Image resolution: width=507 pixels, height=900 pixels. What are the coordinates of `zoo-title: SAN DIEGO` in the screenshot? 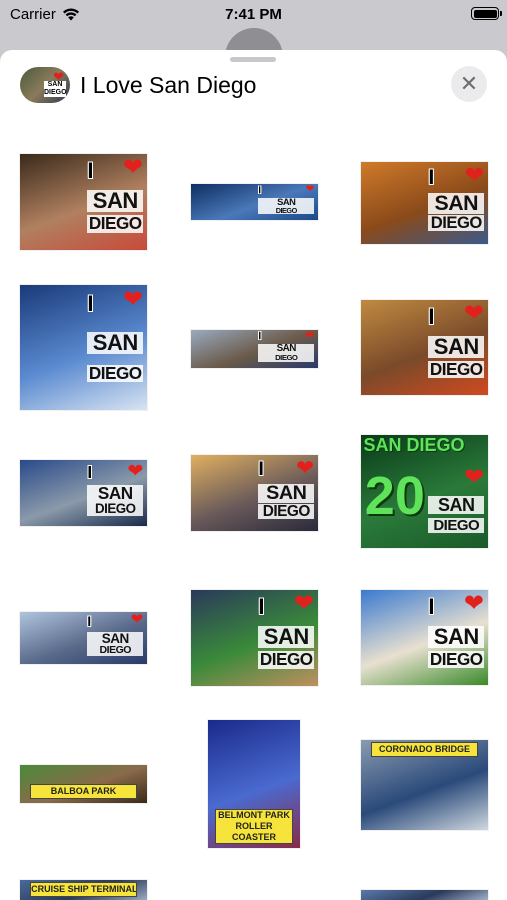 It's located at (414, 445).